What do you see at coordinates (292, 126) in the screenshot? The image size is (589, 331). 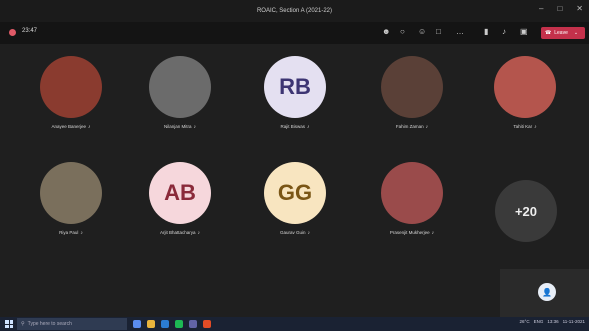 I see `participant-name: Rajit Biswas` at bounding box center [292, 126].